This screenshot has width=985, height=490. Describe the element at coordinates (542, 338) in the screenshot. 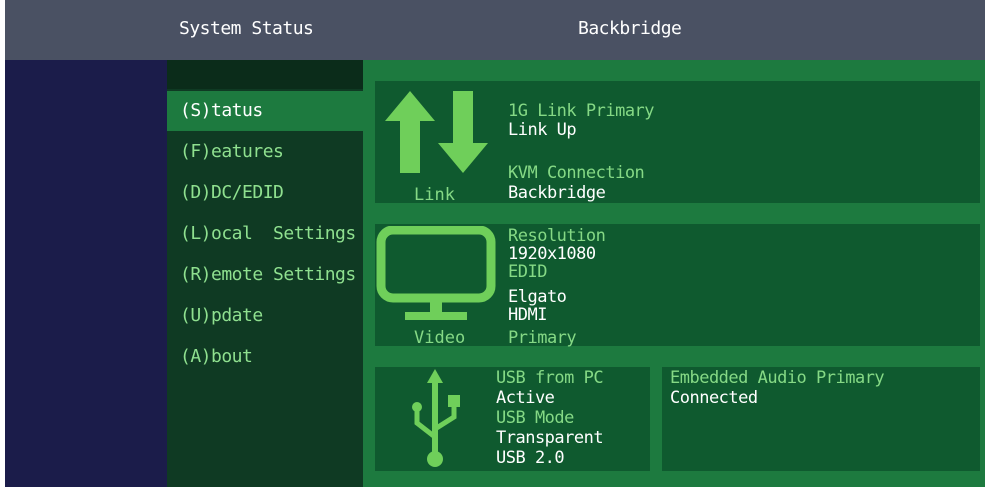

I see `edid-source-value: Primary` at that location.